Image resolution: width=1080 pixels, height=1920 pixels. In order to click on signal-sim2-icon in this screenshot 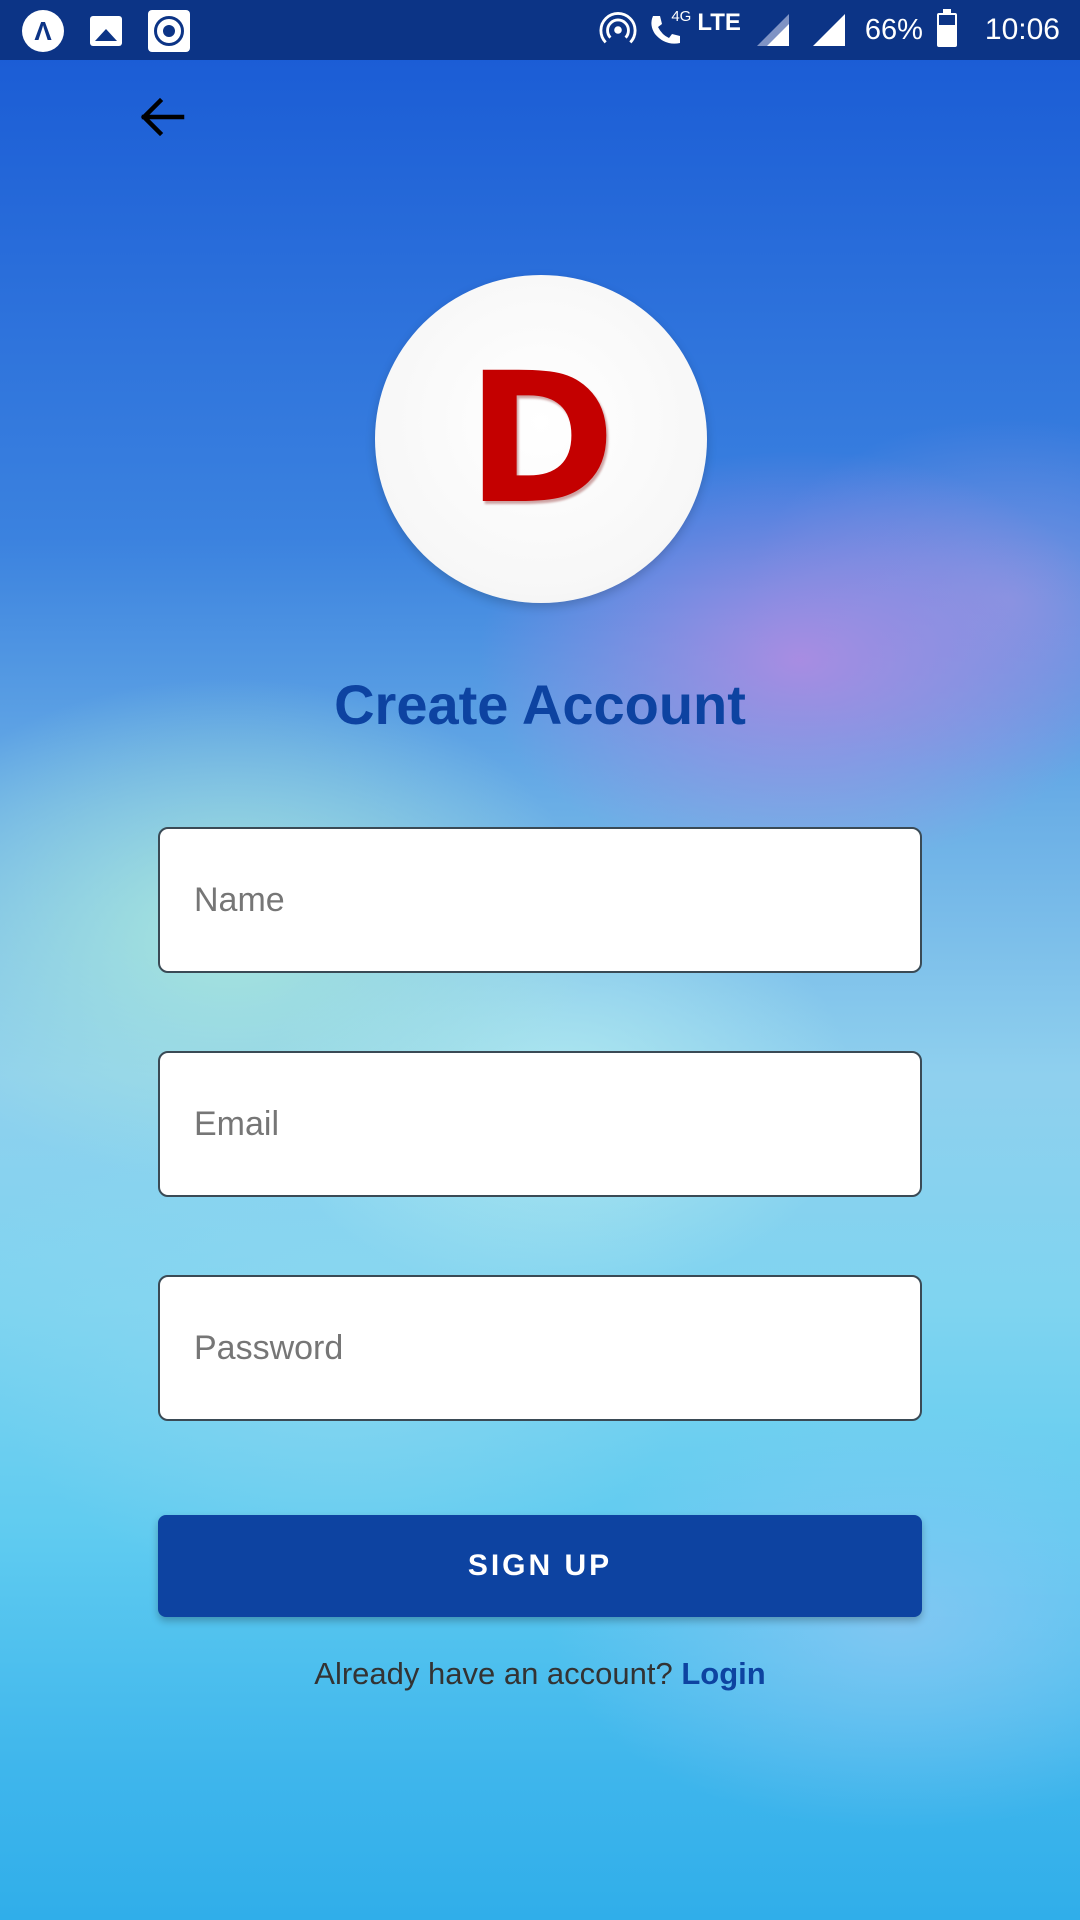, I will do `click(828, 30)`.